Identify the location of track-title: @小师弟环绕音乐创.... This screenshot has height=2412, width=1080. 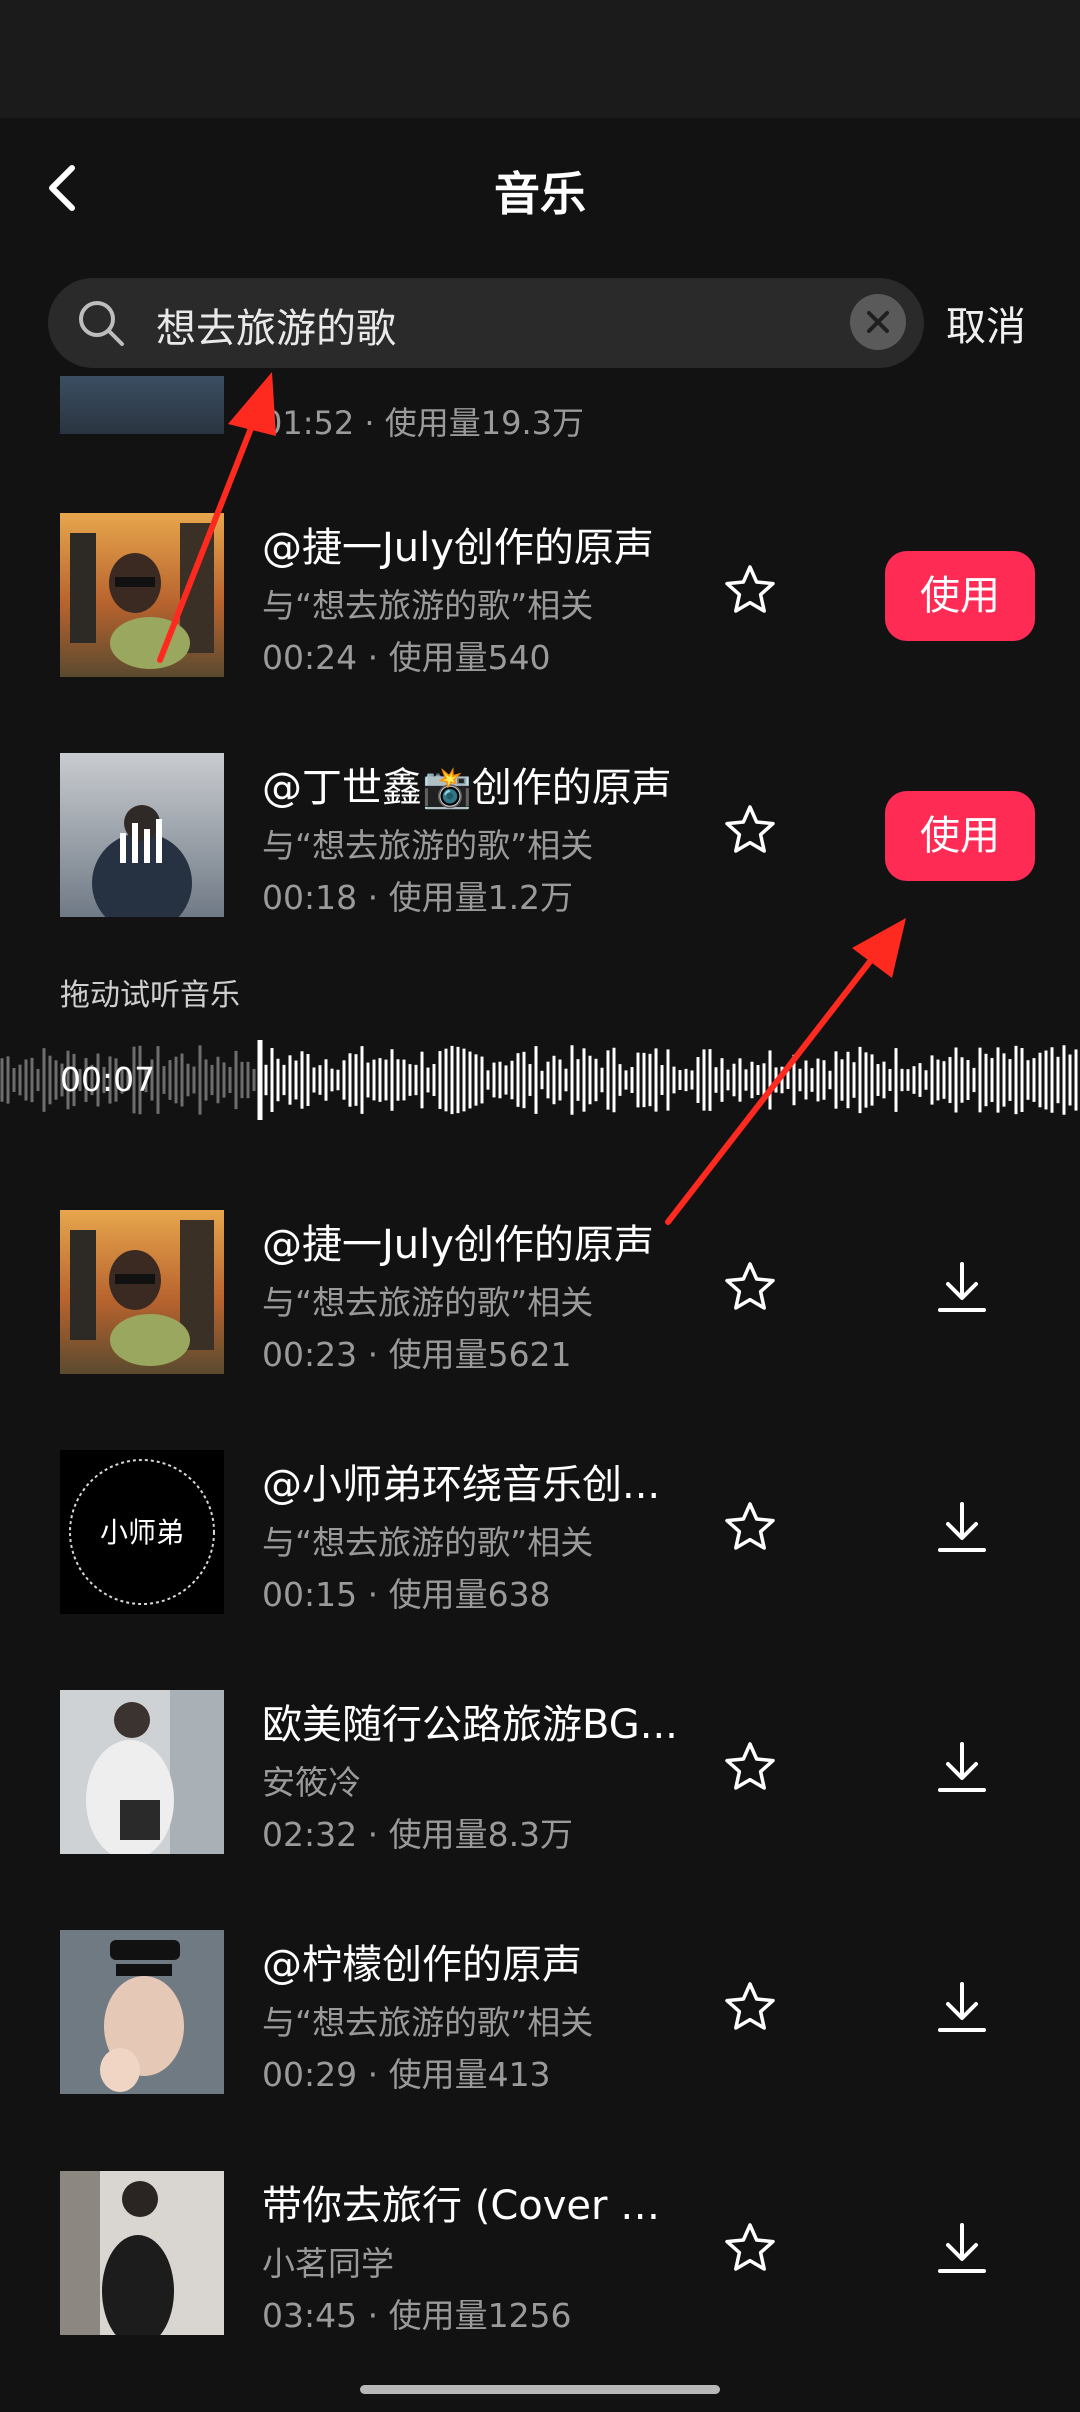
(461, 1485).